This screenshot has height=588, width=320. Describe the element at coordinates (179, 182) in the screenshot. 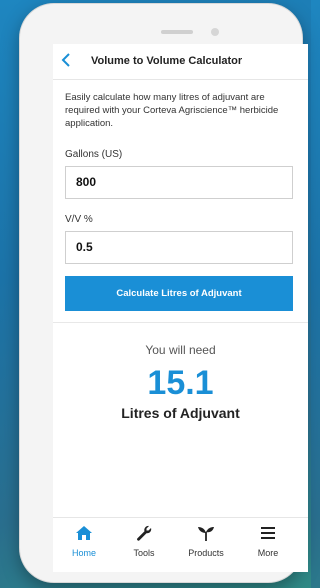

I see `gallons-input: 800` at that location.